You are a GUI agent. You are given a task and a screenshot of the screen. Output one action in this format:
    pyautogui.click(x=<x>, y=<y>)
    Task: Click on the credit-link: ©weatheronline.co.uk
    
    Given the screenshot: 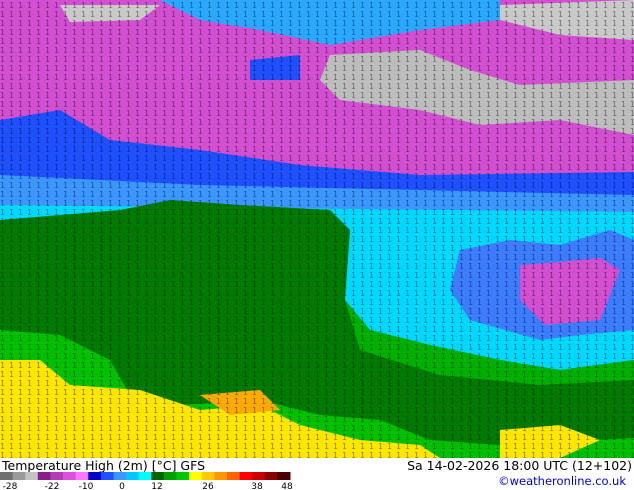 What is the action you would take?
    pyautogui.click(x=562, y=481)
    